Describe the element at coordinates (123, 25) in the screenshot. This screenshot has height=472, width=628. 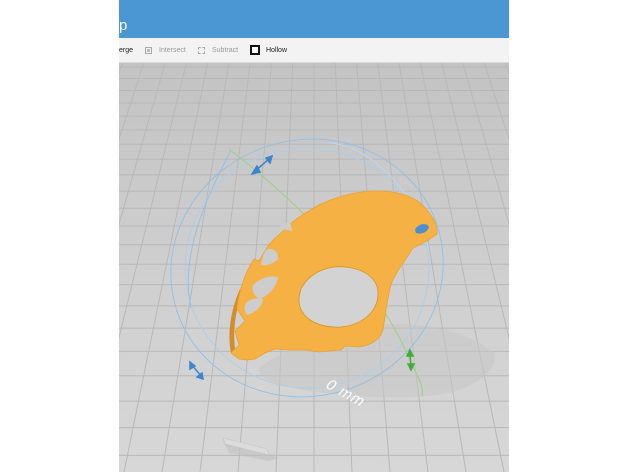
I see `window-title: p` at that location.